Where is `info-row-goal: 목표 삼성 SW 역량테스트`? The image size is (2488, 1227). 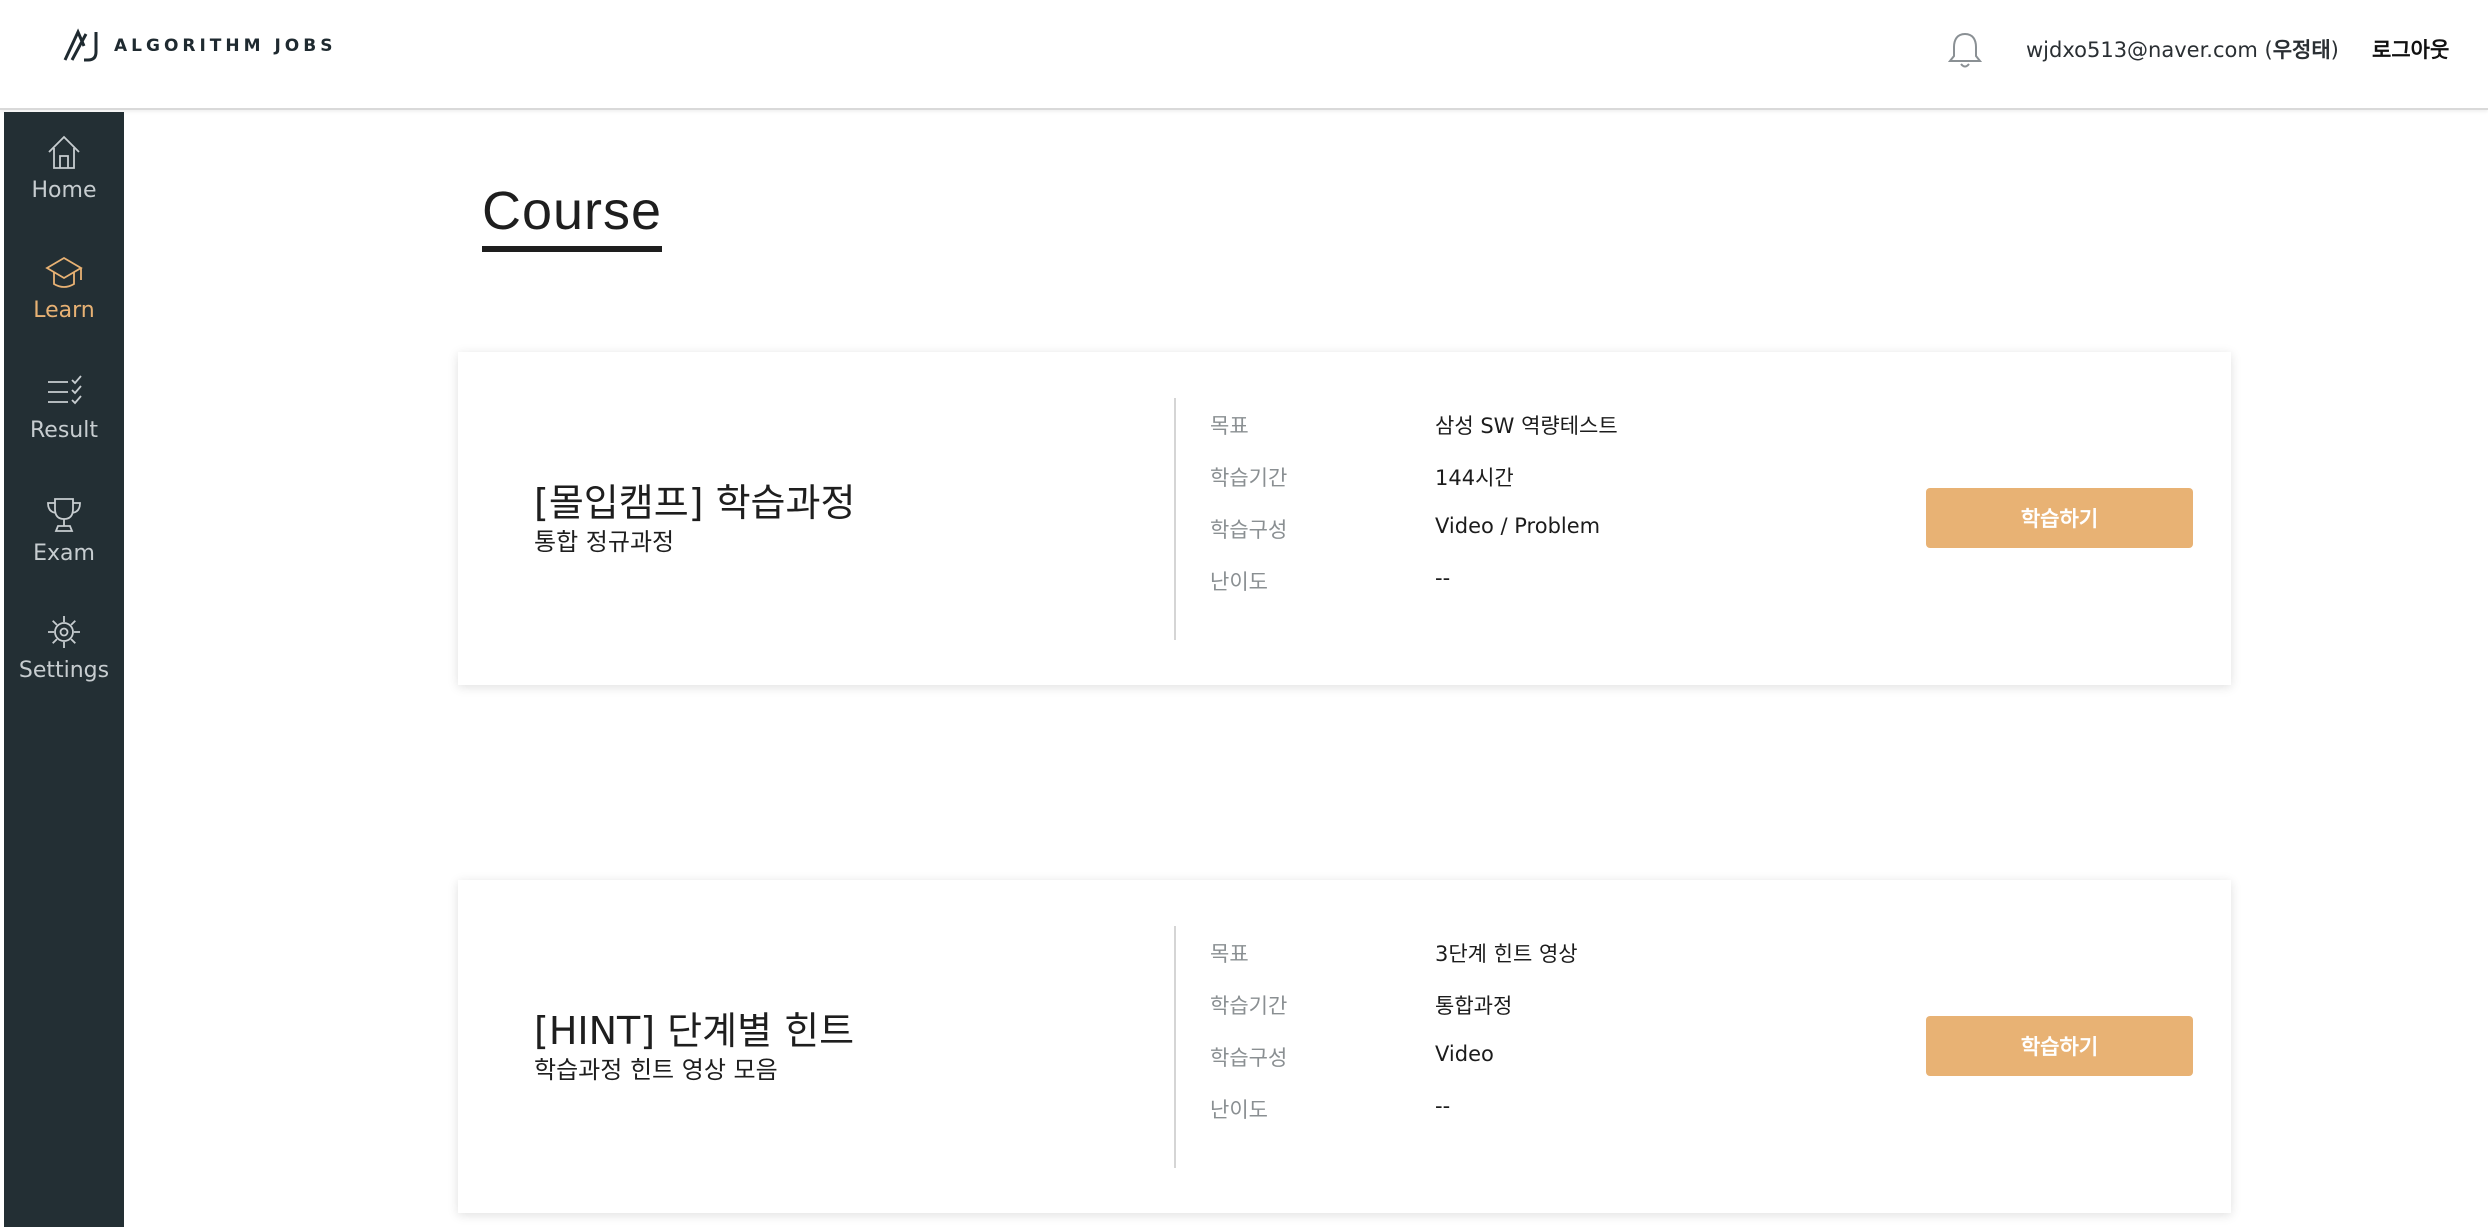 info-row-goal: 목표 삼성 SW 역량테스트 is located at coordinates (1510, 425).